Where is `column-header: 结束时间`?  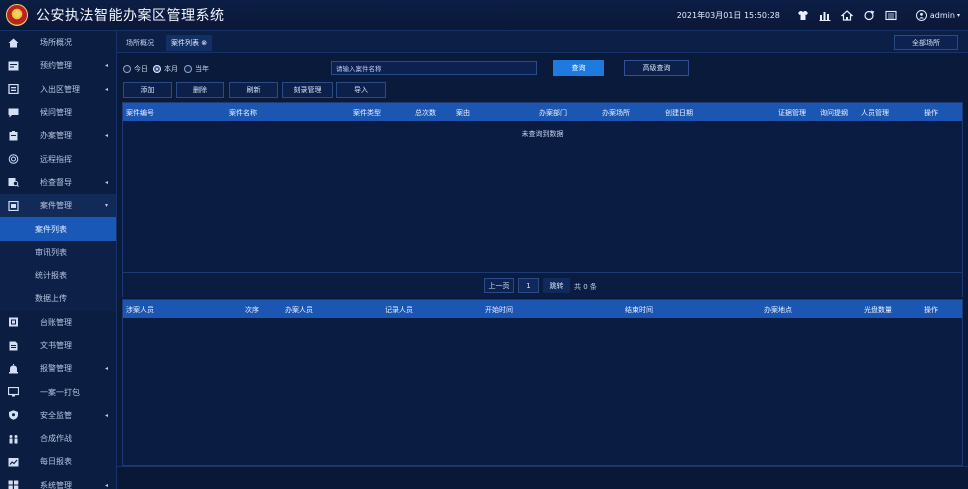 column-header: 结束时间 is located at coordinates (639, 310).